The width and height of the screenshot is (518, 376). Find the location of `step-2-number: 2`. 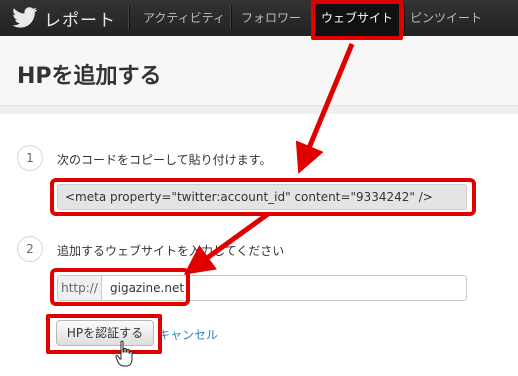

step-2-number: 2 is located at coordinates (30, 249).